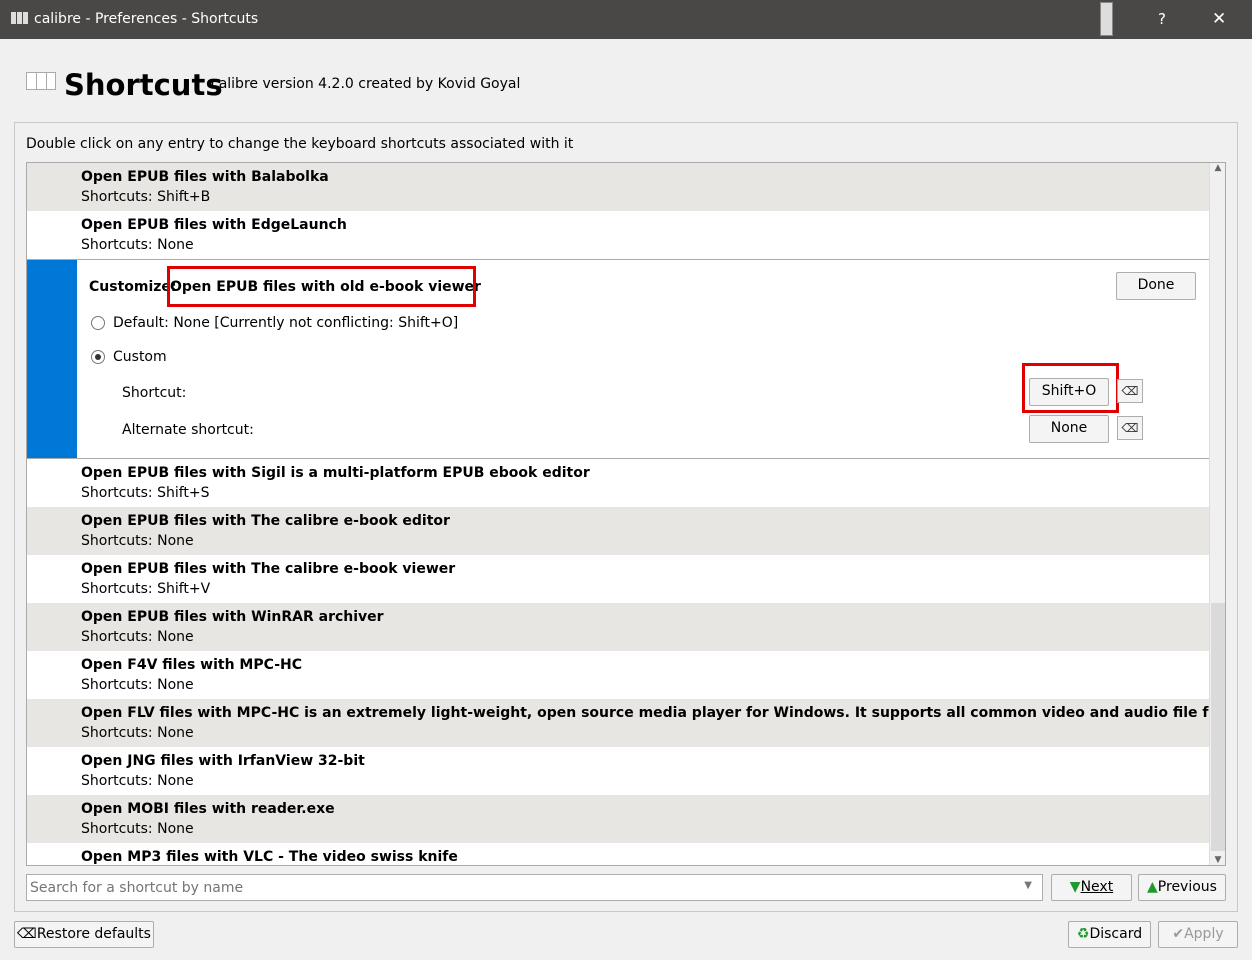  I want to click on search-input-box: ▼, so click(534, 887).